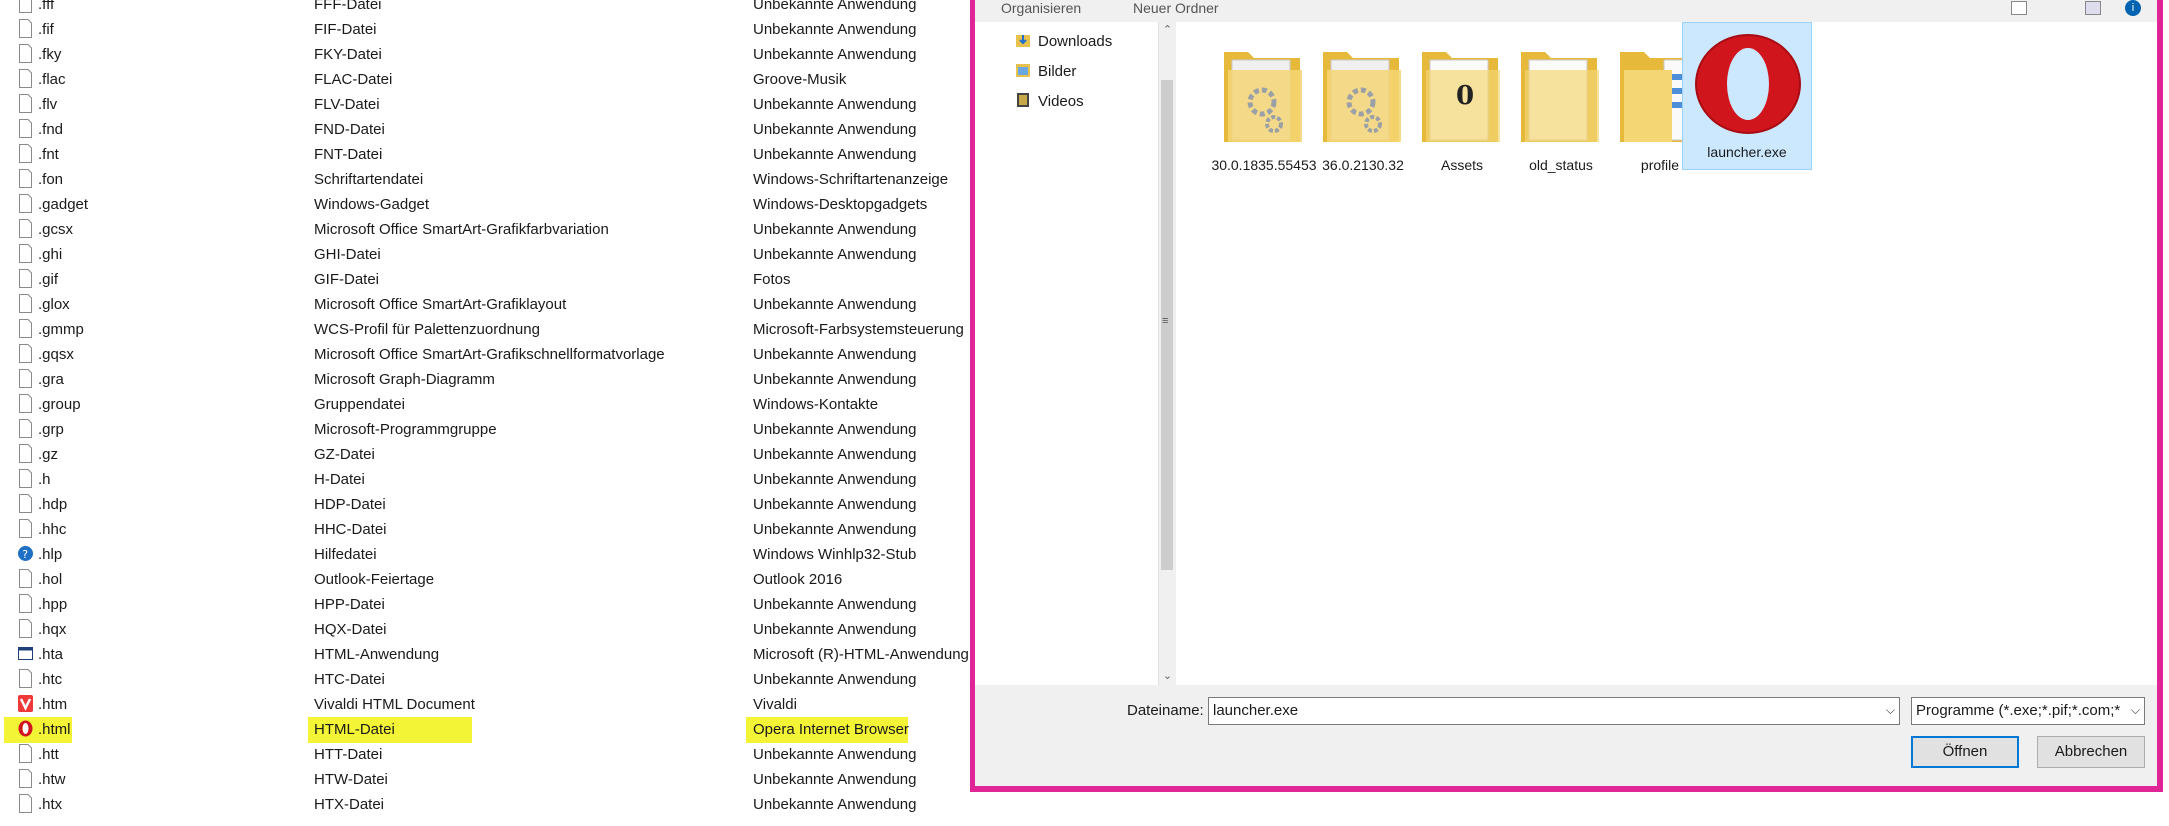  I want to click on file-extension: .hta, so click(51, 654).